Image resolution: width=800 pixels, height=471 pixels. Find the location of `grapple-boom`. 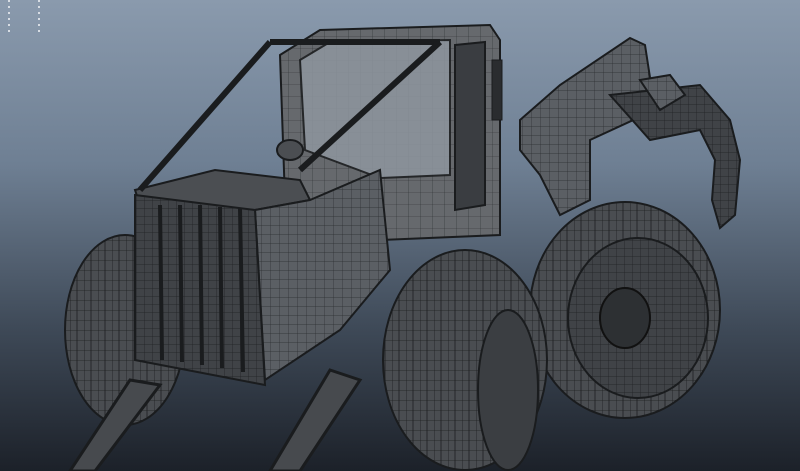

grapple-boom is located at coordinates (630, 133).